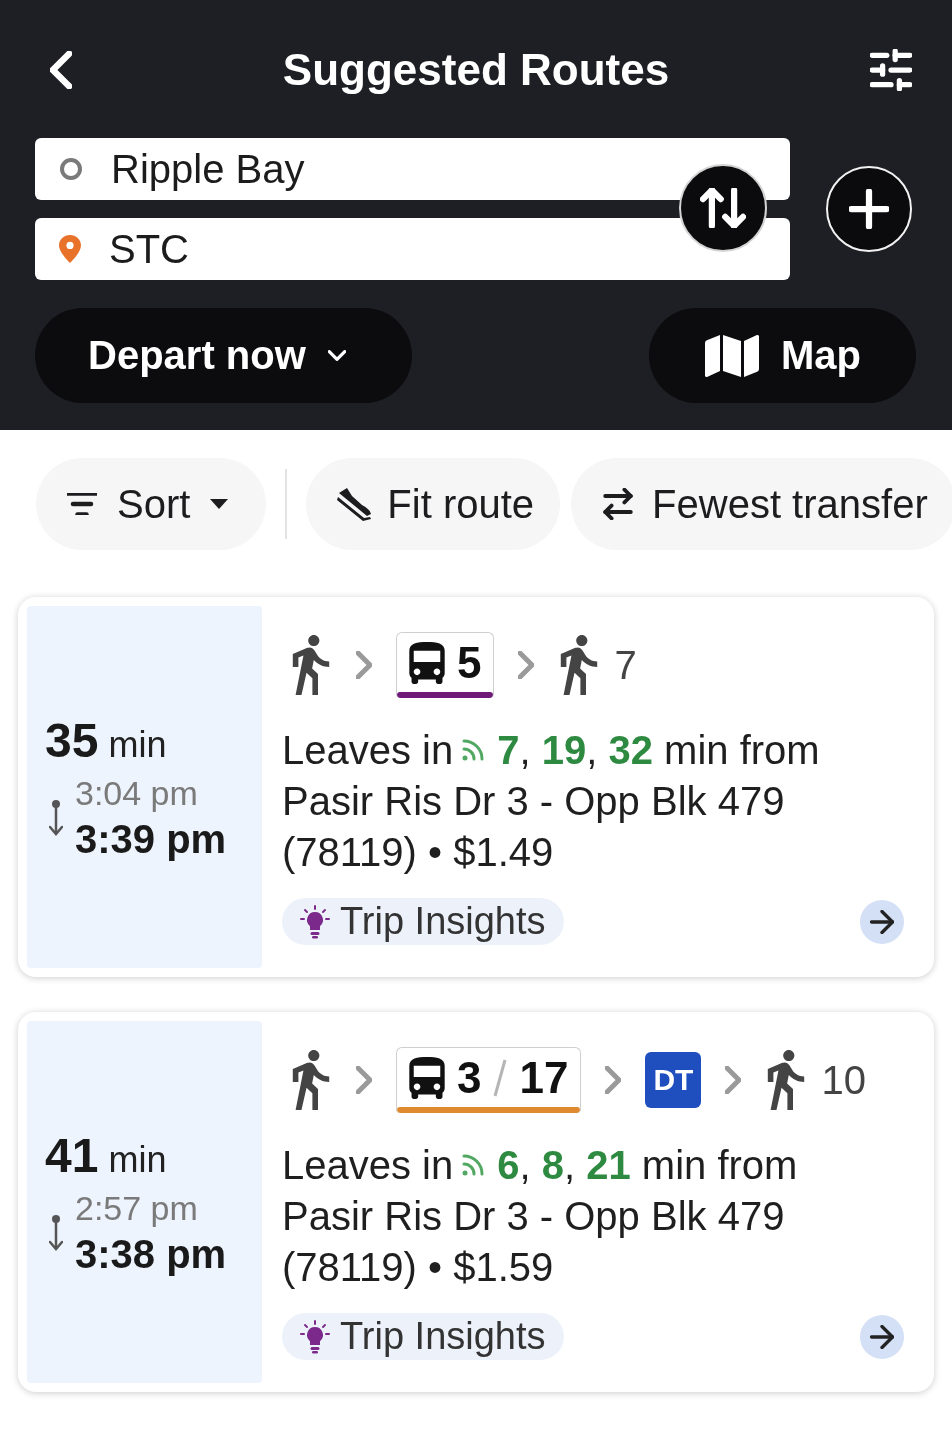  Describe the element at coordinates (412, 169) in the screenshot. I see `origin-field: Ripple Bay` at that location.